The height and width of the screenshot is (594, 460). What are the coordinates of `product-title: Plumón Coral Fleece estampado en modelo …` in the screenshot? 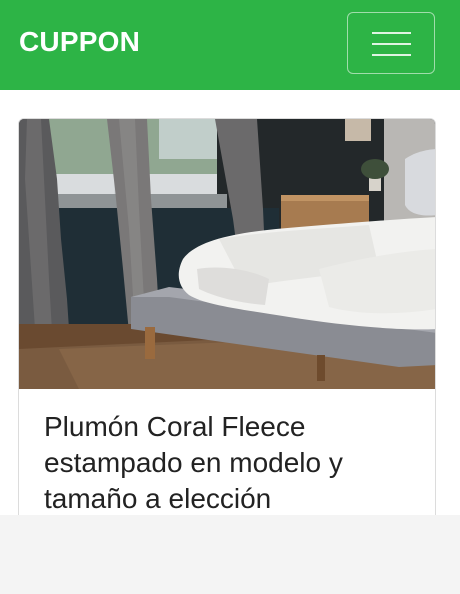 It's located at (229, 462).